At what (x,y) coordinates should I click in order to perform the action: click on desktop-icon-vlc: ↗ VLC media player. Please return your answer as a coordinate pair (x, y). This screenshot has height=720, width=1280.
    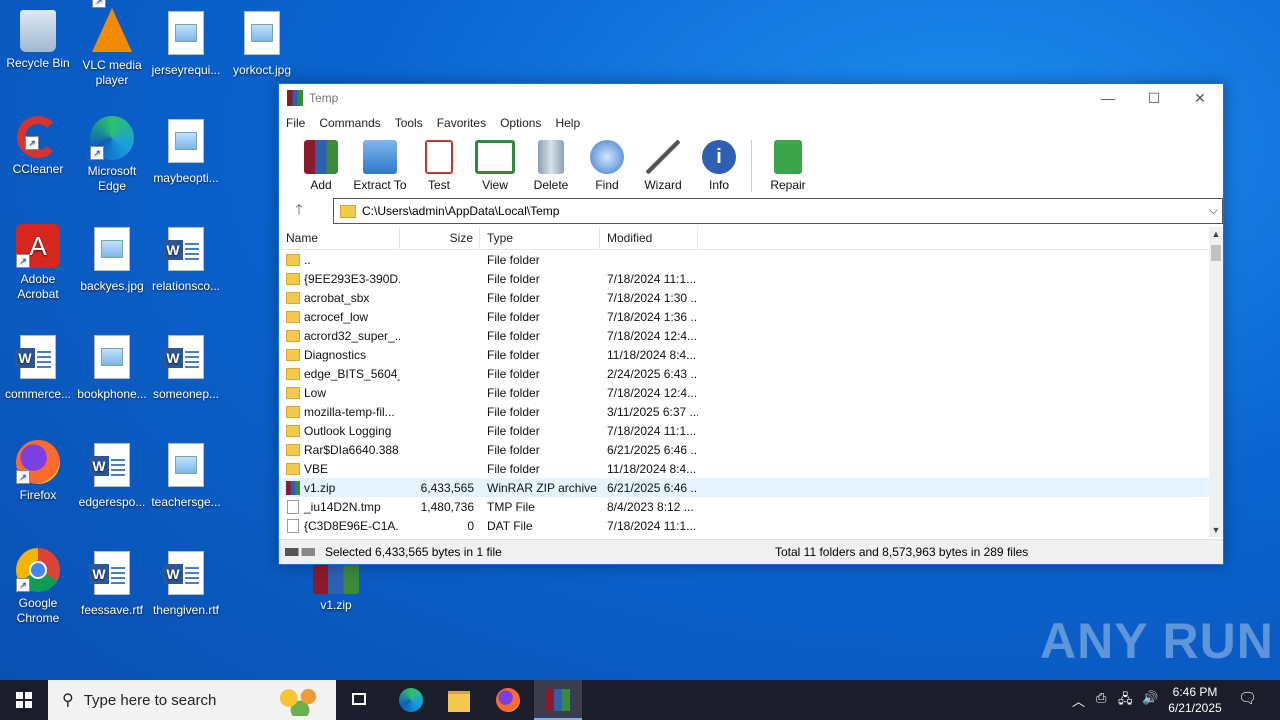
    Looking at the image, I should click on (112, 44).